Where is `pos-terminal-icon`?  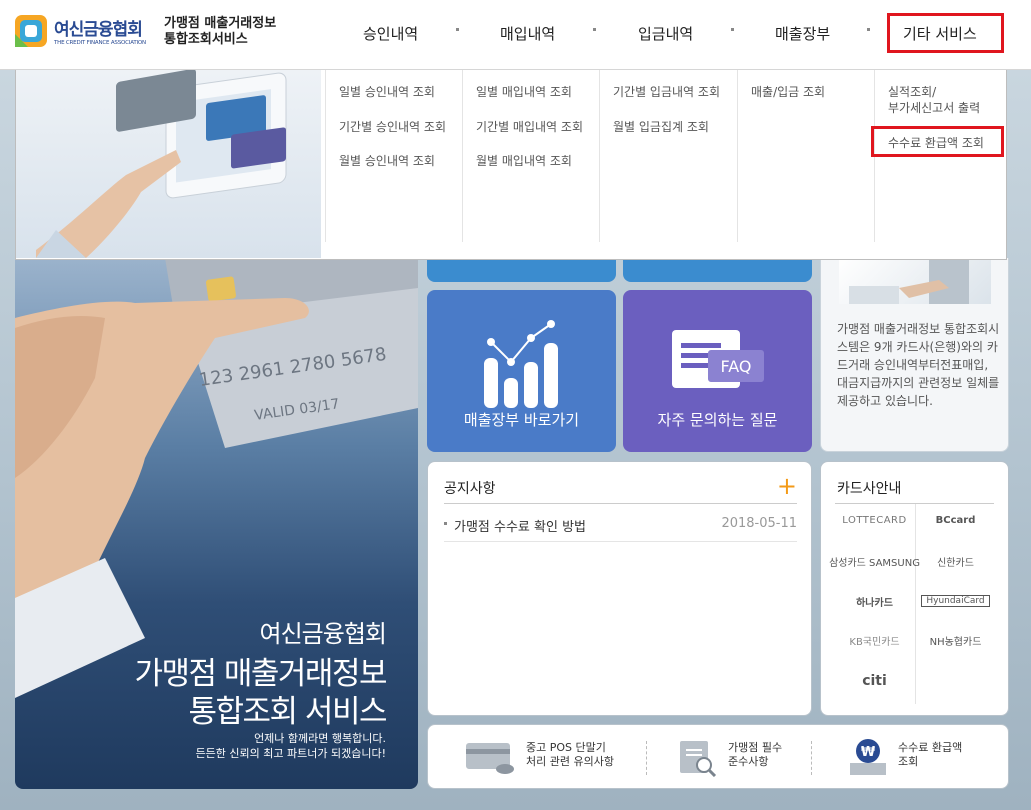
pos-terminal-icon is located at coordinates (490, 758).